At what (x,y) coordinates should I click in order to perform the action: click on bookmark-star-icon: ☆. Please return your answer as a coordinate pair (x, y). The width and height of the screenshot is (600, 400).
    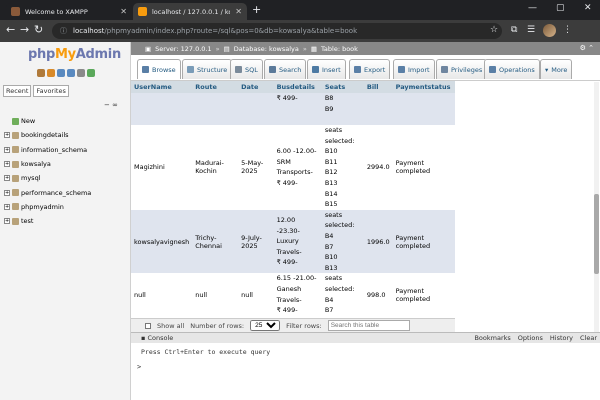
    Looking at the image, I should click on (494, 30).